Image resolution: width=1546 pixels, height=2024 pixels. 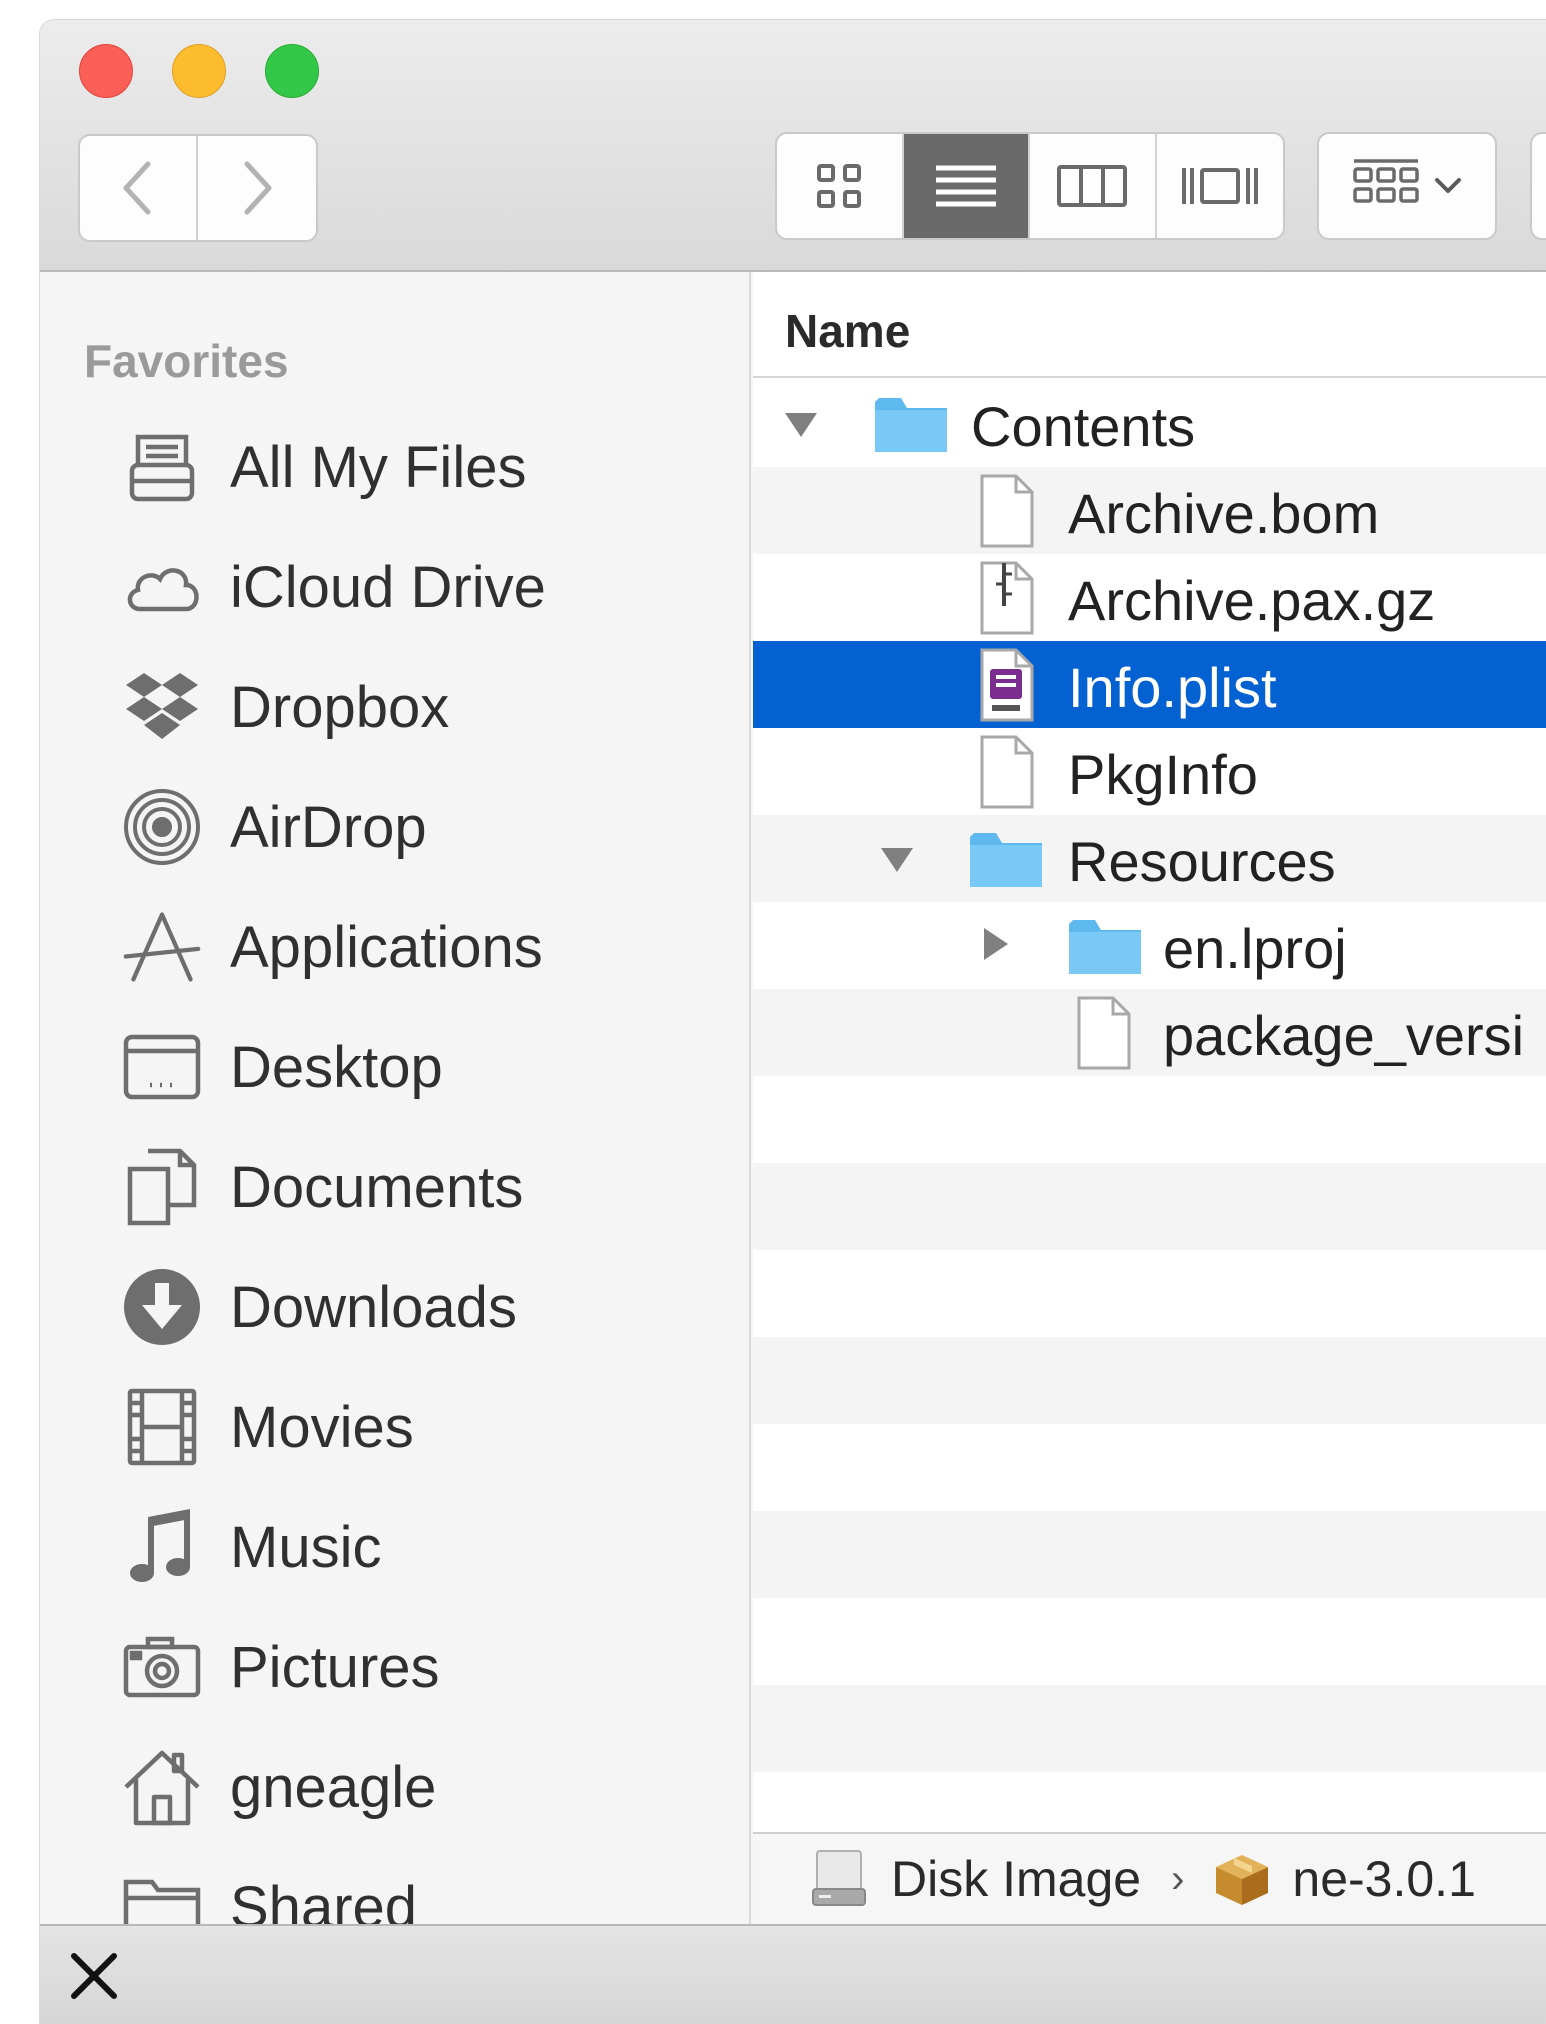 What do you see at coordinates (793, 1974) in the screenshot?
I see `status-bar` at bounding box center [793, 1974].